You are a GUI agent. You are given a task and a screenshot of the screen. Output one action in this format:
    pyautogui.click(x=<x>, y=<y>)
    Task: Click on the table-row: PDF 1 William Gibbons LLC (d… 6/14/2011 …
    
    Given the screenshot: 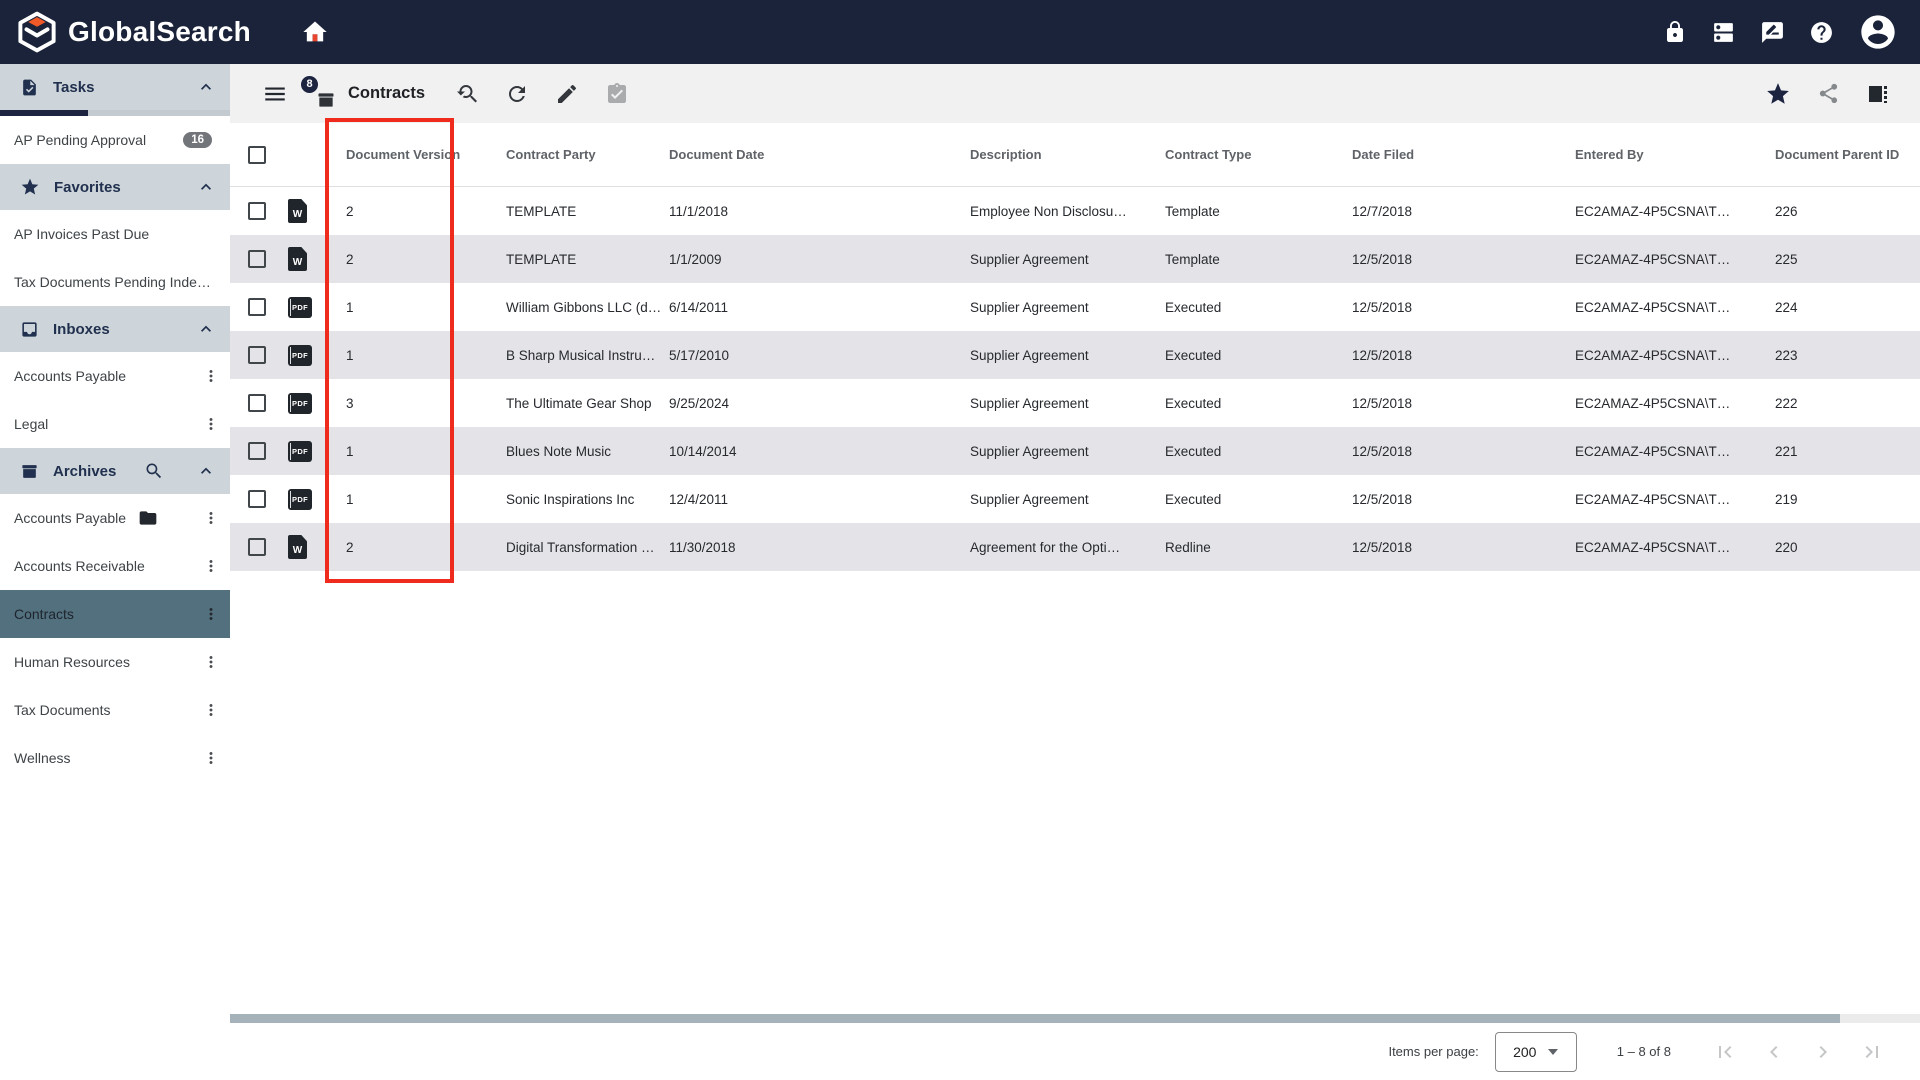 What is the action you would take?
    pyautogui.click(x=1075, y=307)
    